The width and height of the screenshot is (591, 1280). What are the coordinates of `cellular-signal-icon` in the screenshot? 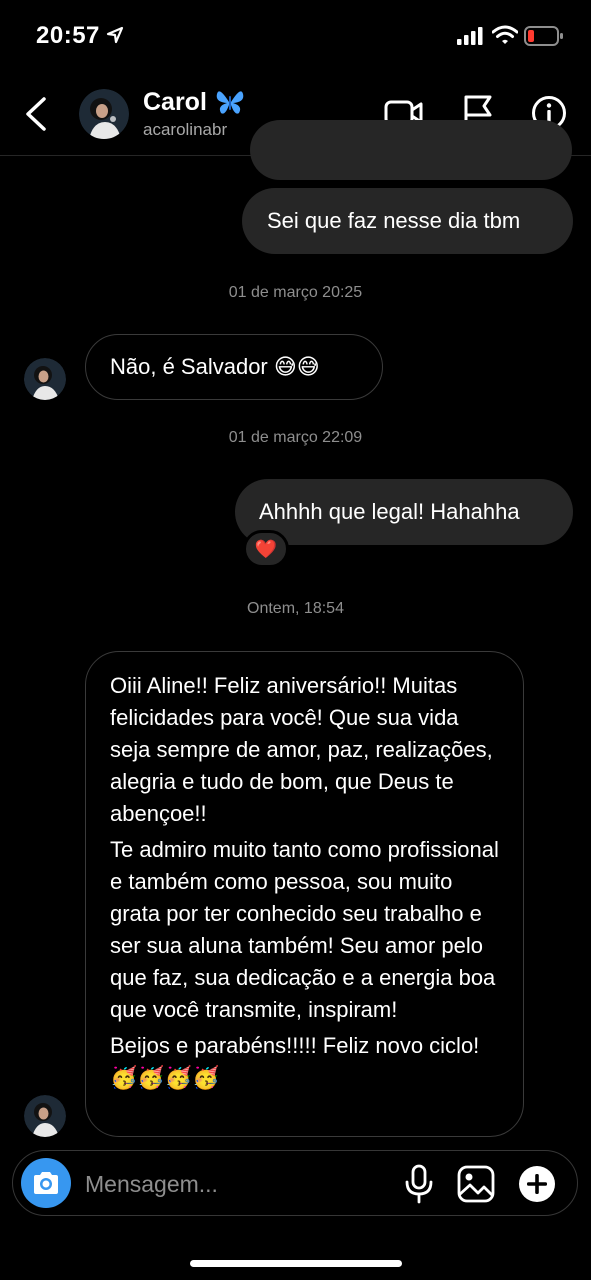 It's located at (470, 36).